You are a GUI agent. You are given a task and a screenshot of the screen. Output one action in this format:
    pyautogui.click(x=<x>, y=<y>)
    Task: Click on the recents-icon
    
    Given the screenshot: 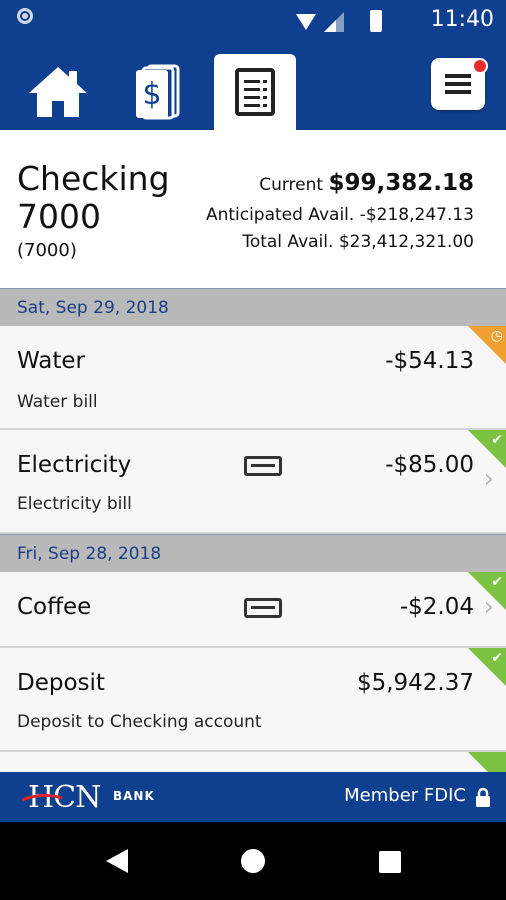 What is the action you would take?
    pyautogui.click(x=390, y=862)
    